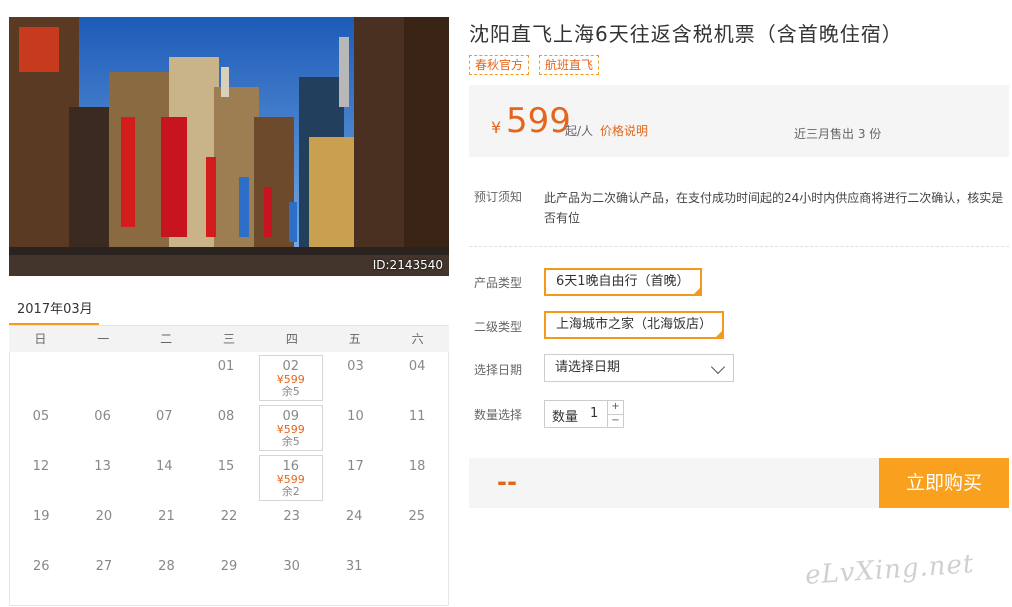 This screenshot has height=607, width=1012. What do you see at coordinates (41, 577) in the screenshot?
I see `calendar-day: 26` at bounding box center [41, 577].